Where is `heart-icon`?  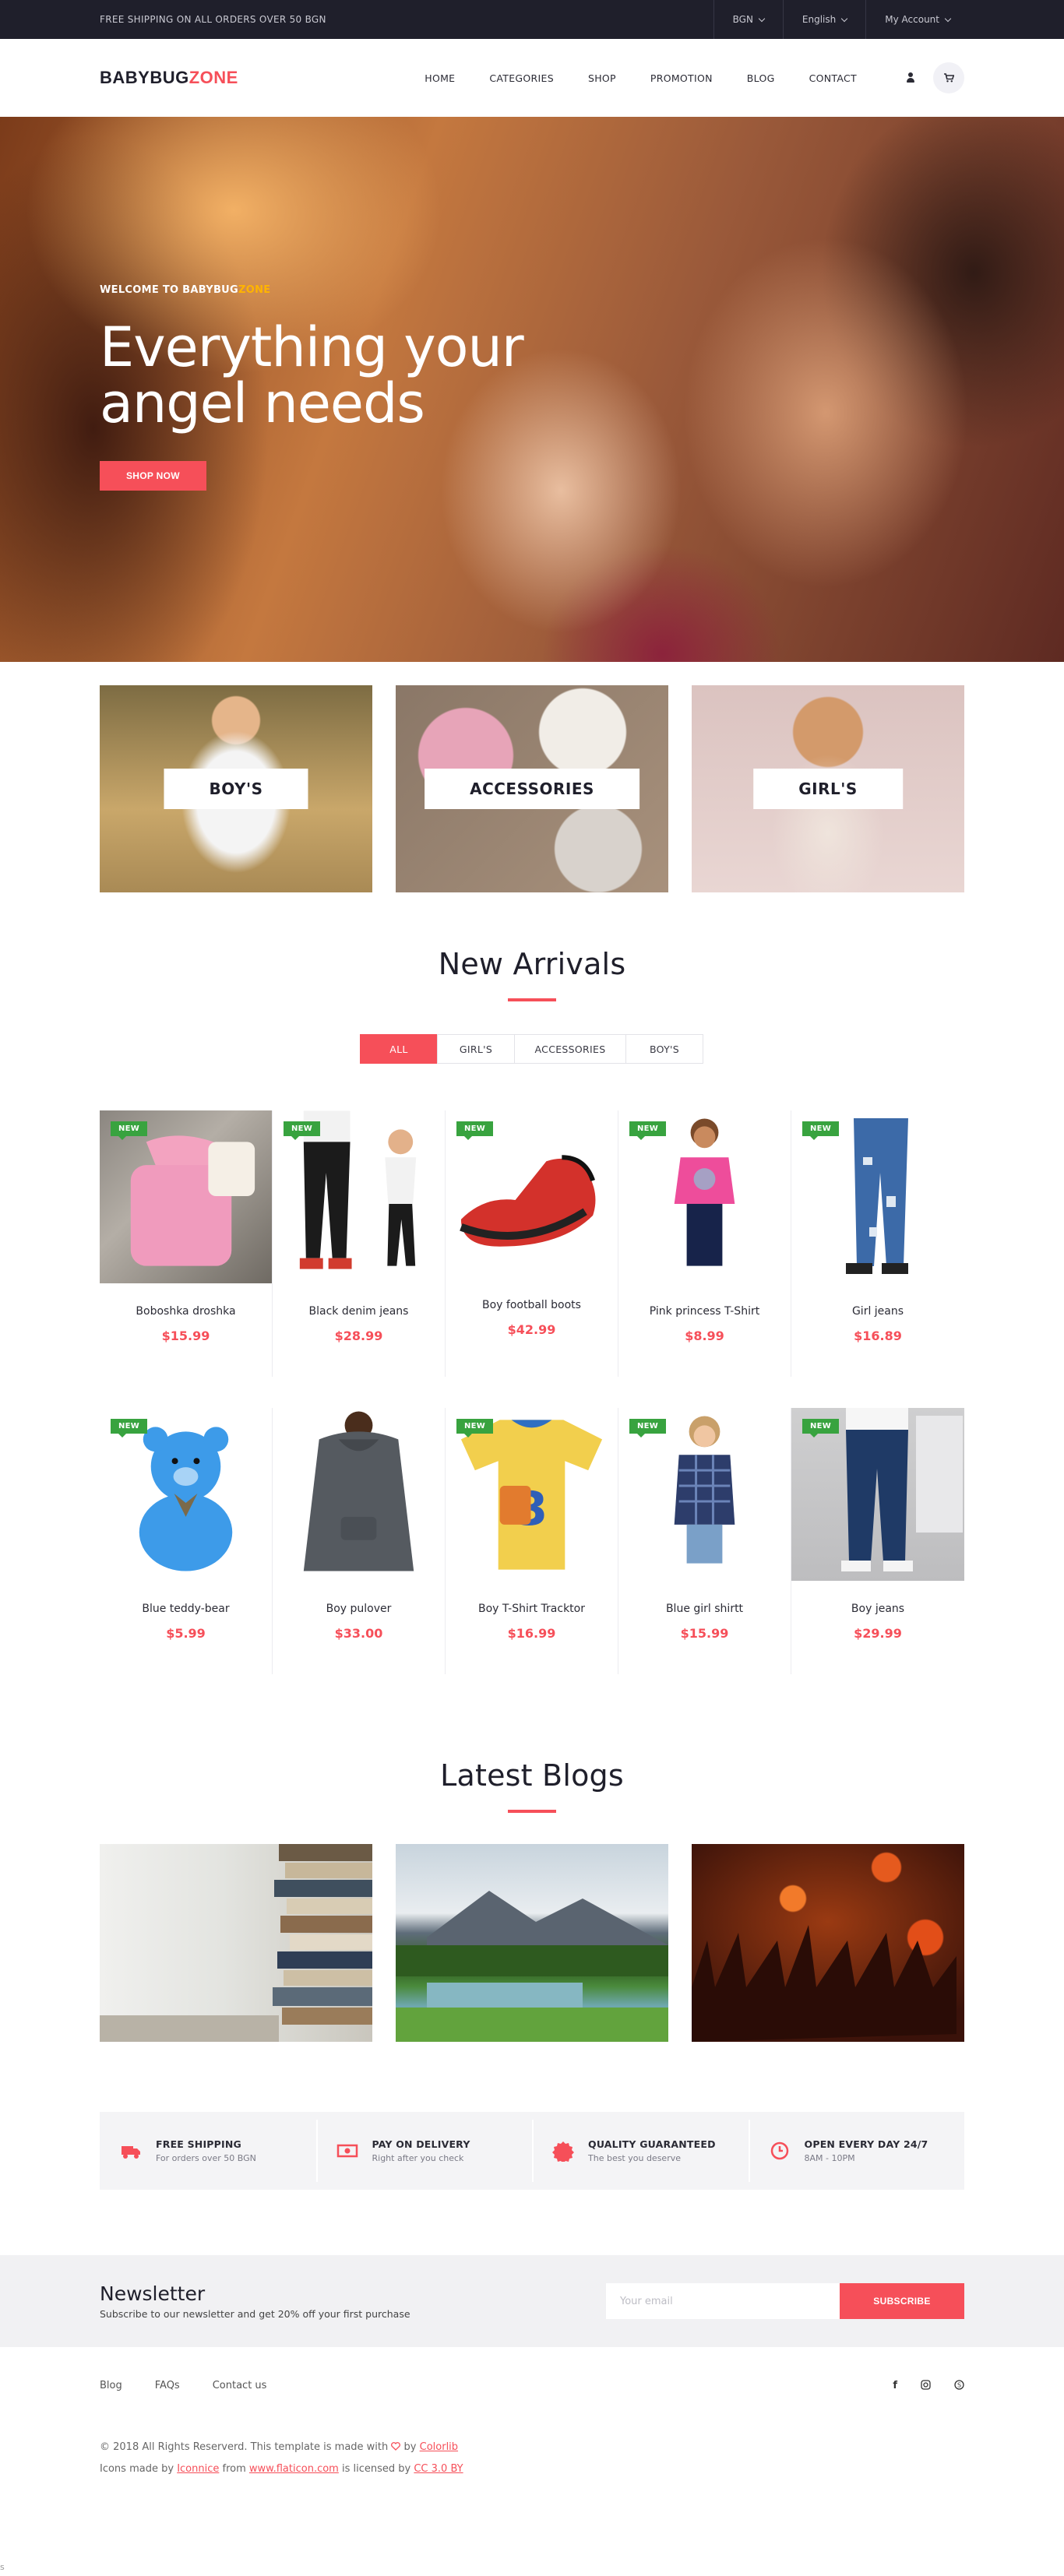 heart-icon is located at coordinates (396, 2446).